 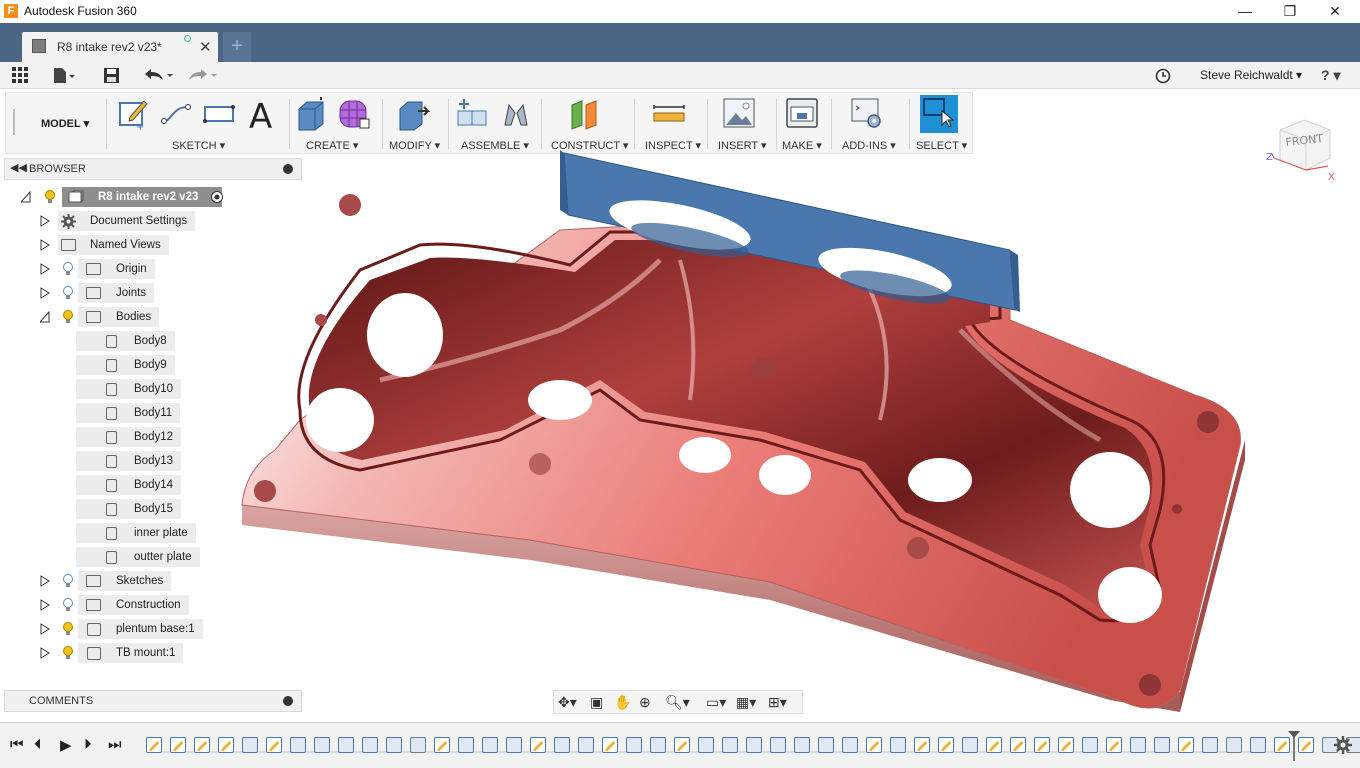 What do you see at coordinates (146, 557) in the screenshot?
I see `tree-item-outter-plate: outter plate` at bounding box center [146, 557].